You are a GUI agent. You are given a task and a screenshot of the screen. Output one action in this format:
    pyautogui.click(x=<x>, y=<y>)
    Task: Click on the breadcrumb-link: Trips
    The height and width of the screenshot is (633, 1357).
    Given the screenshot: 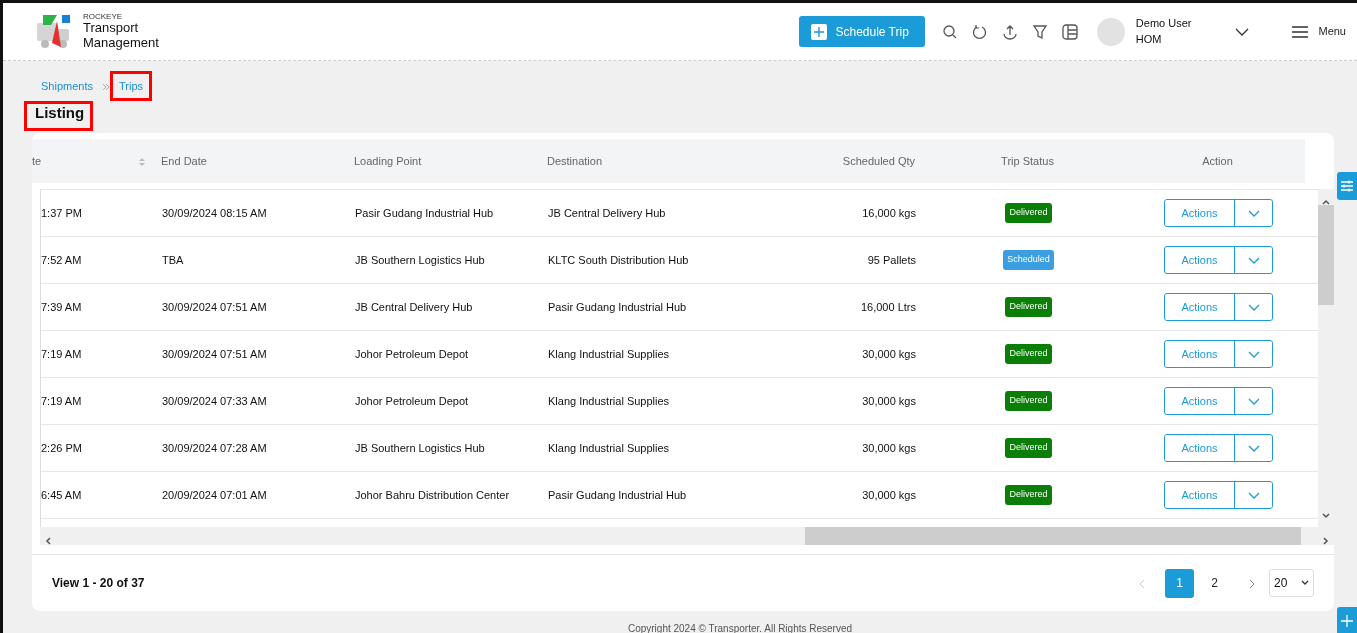 What is the action you would take?
    pyautogui.click(x=131, y=86)
    